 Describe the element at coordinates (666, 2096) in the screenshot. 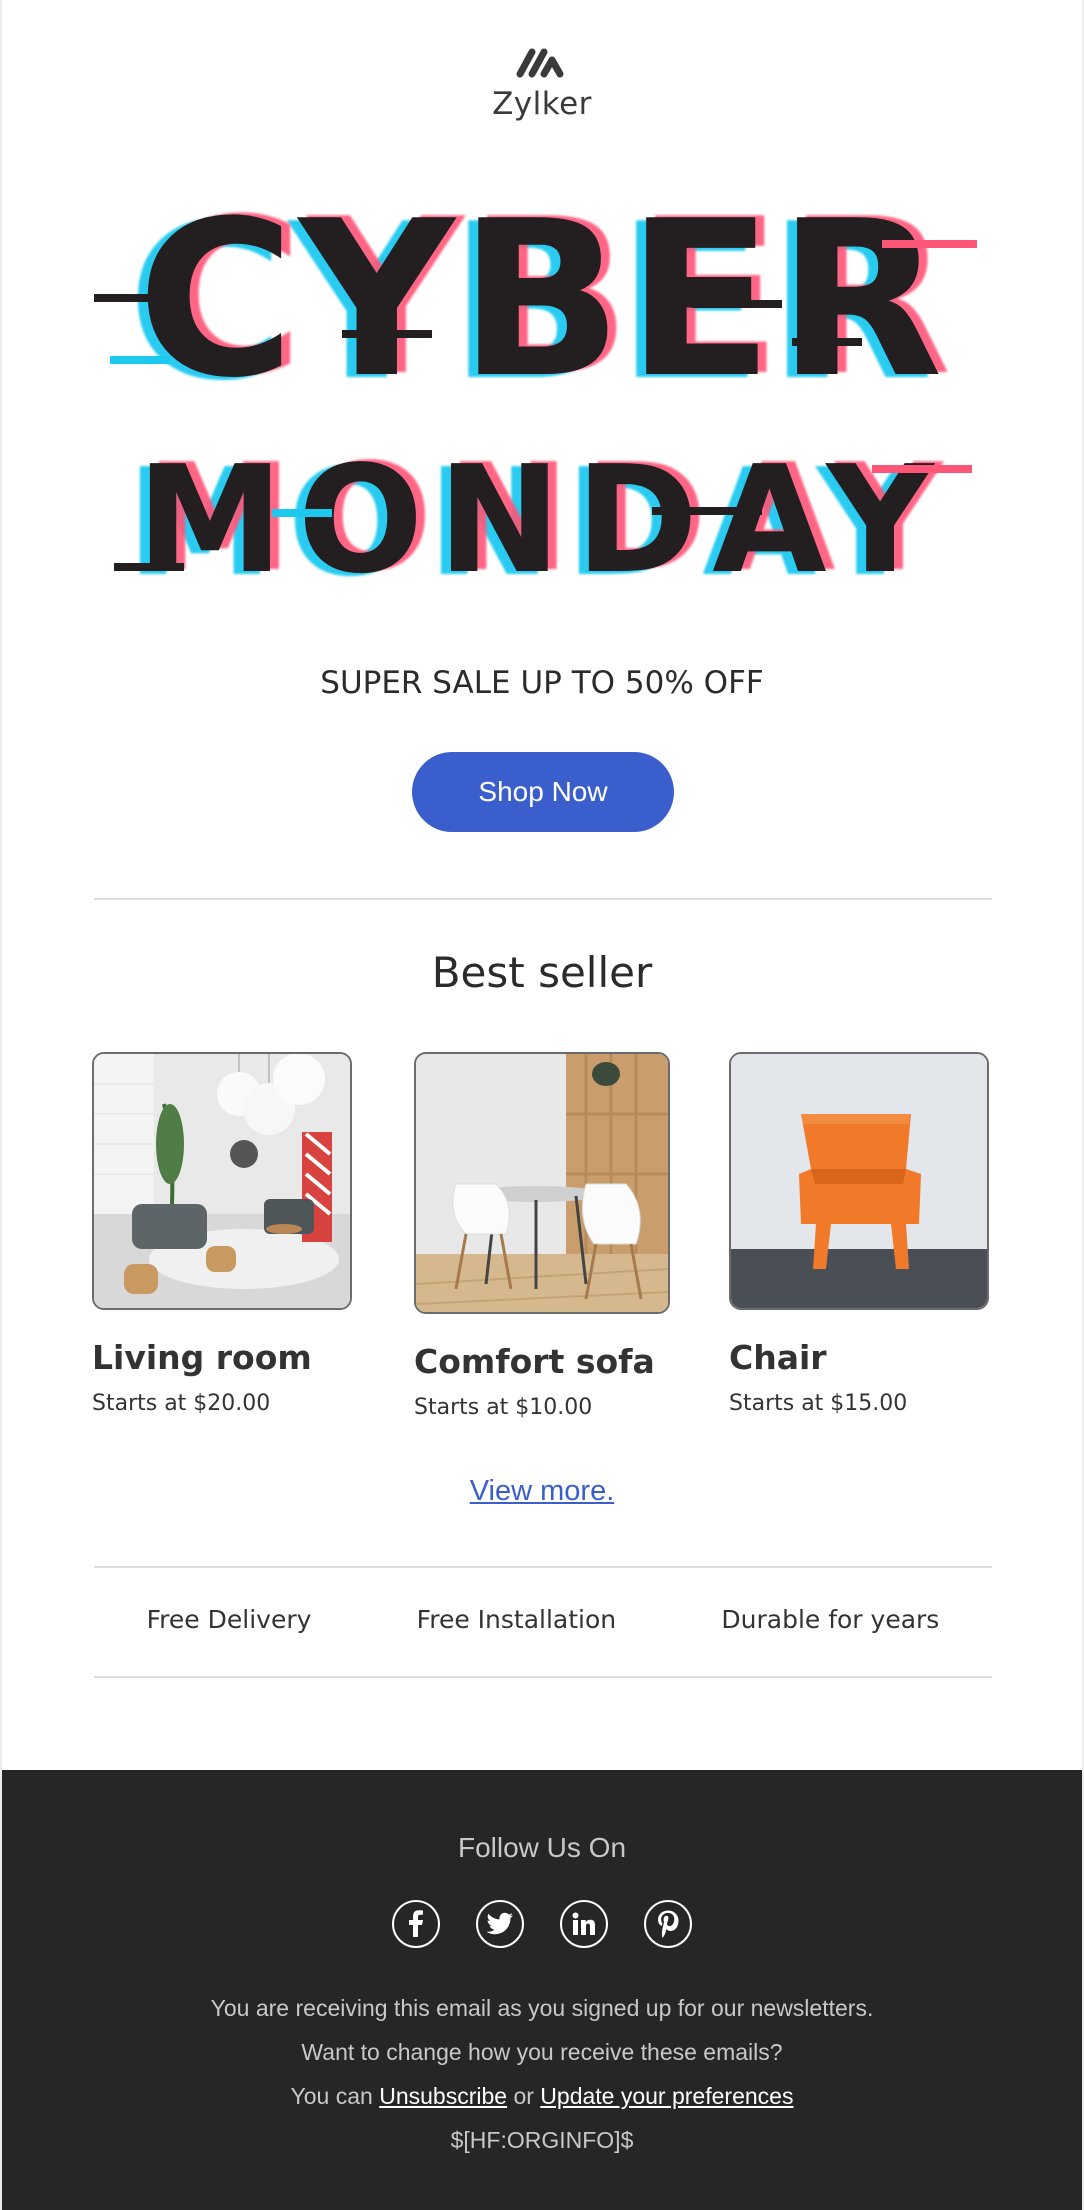

I see `update-preferences-link: Update your preferences` at that location.